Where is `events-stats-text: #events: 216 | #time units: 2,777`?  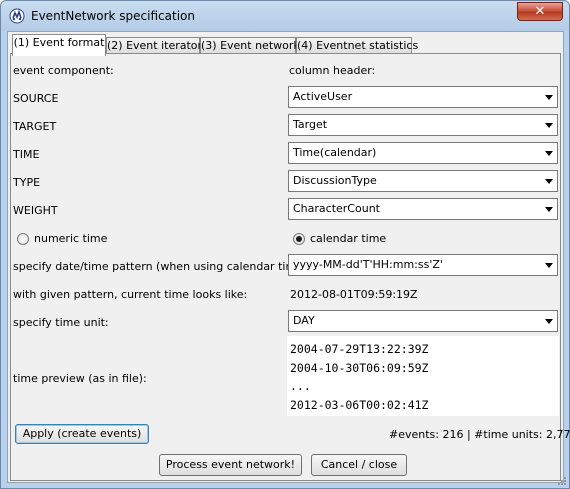 events-stats-text: #events: 216 | #time units: 2,777 is located at coordinates (479, 434).